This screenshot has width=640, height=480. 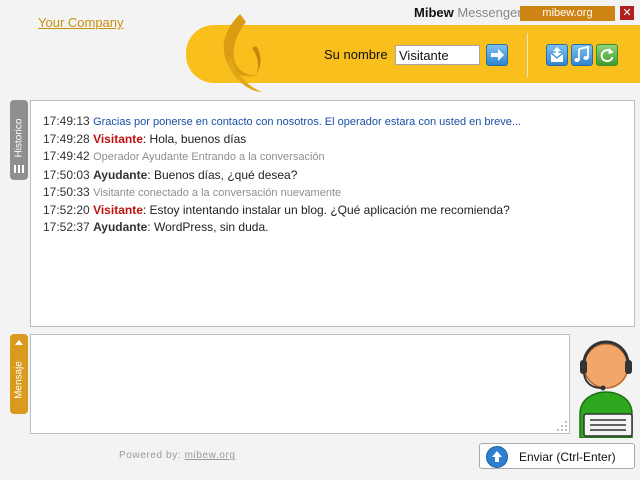 I want to click on powered-by: Powered by: mibew.org, so click(x=177, y=455).